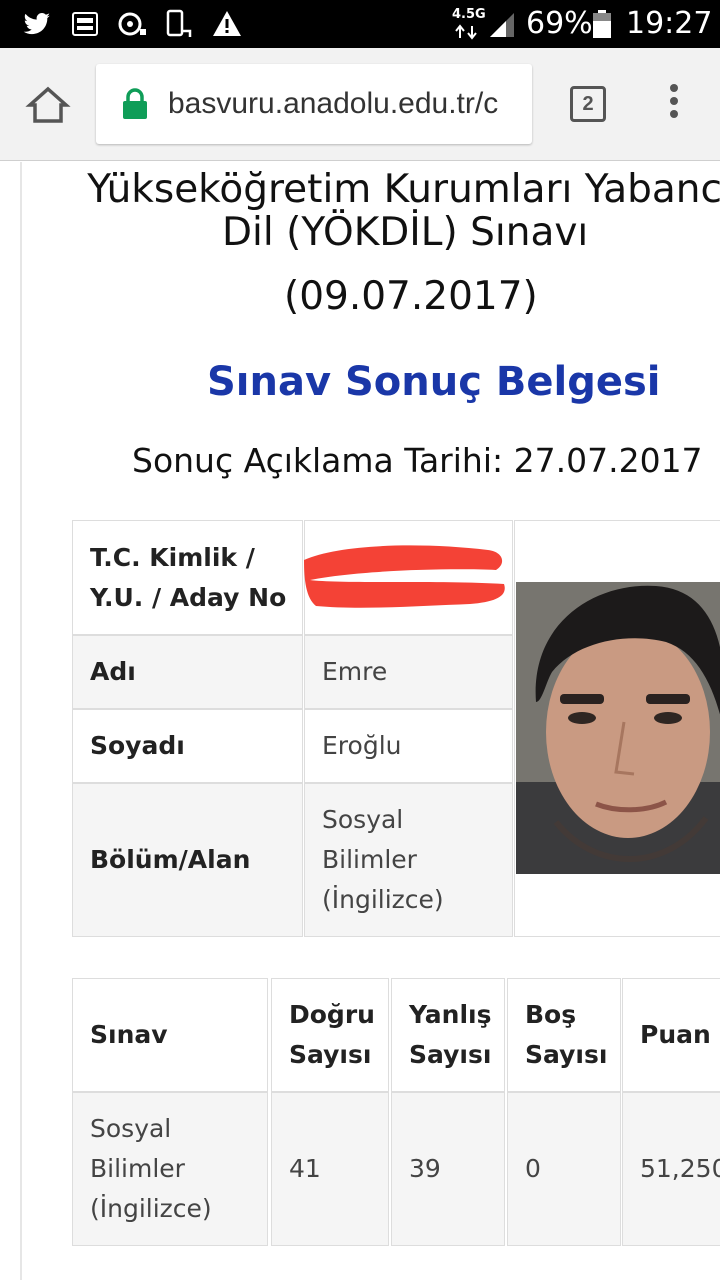  What do you see at coordinates (330, 1035) in the screenshot?
I see `results-header-correct: Doğru Sayısı` at bounding box center [330, 1035].